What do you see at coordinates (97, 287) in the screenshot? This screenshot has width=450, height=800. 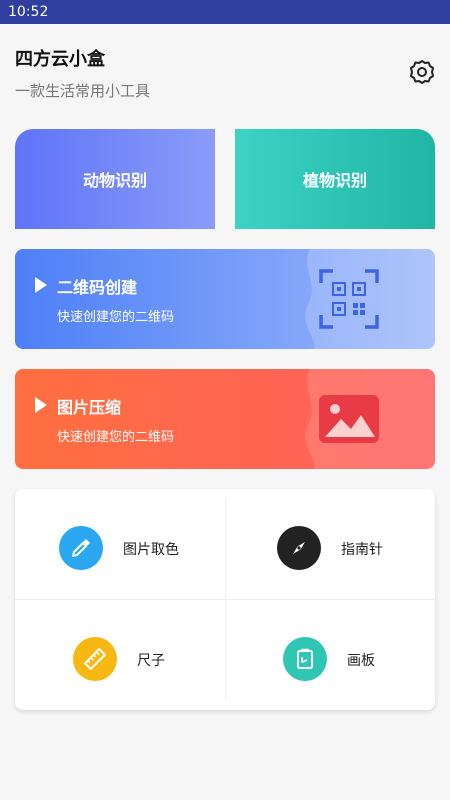 I see `banner-title: 二维码创建` at bounding box center [97, 287].